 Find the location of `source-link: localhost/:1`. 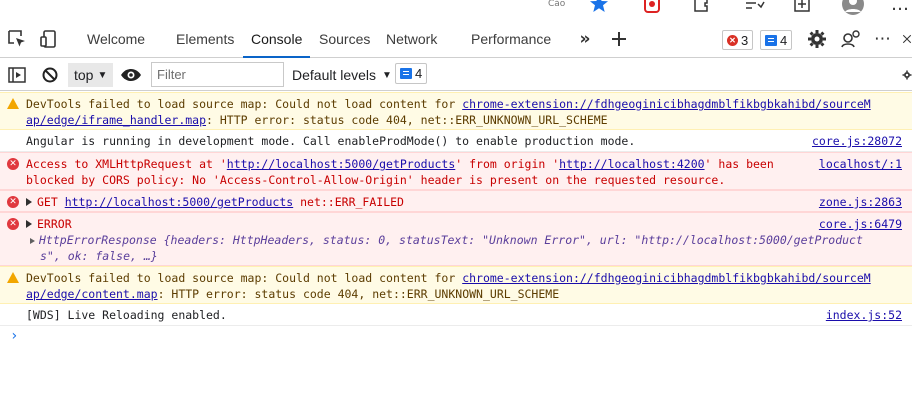

source-link: localhost/:1 is located at coordinates (857, 164).